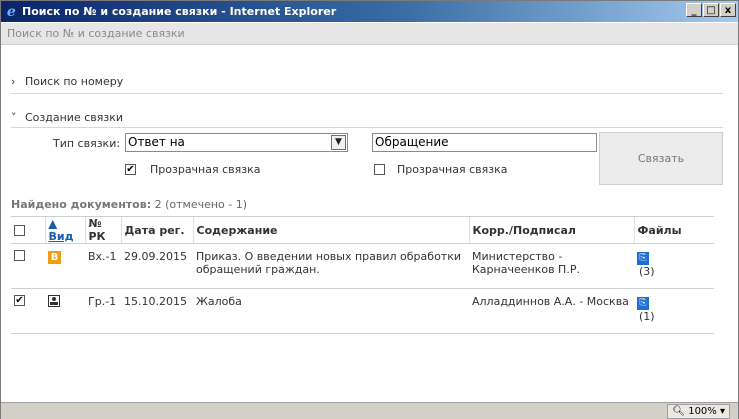 This screenshot has height=419, width=739. Describe the element at coordinates (694, 10) in the screenshot. I see `minimize-button: _` at that location.